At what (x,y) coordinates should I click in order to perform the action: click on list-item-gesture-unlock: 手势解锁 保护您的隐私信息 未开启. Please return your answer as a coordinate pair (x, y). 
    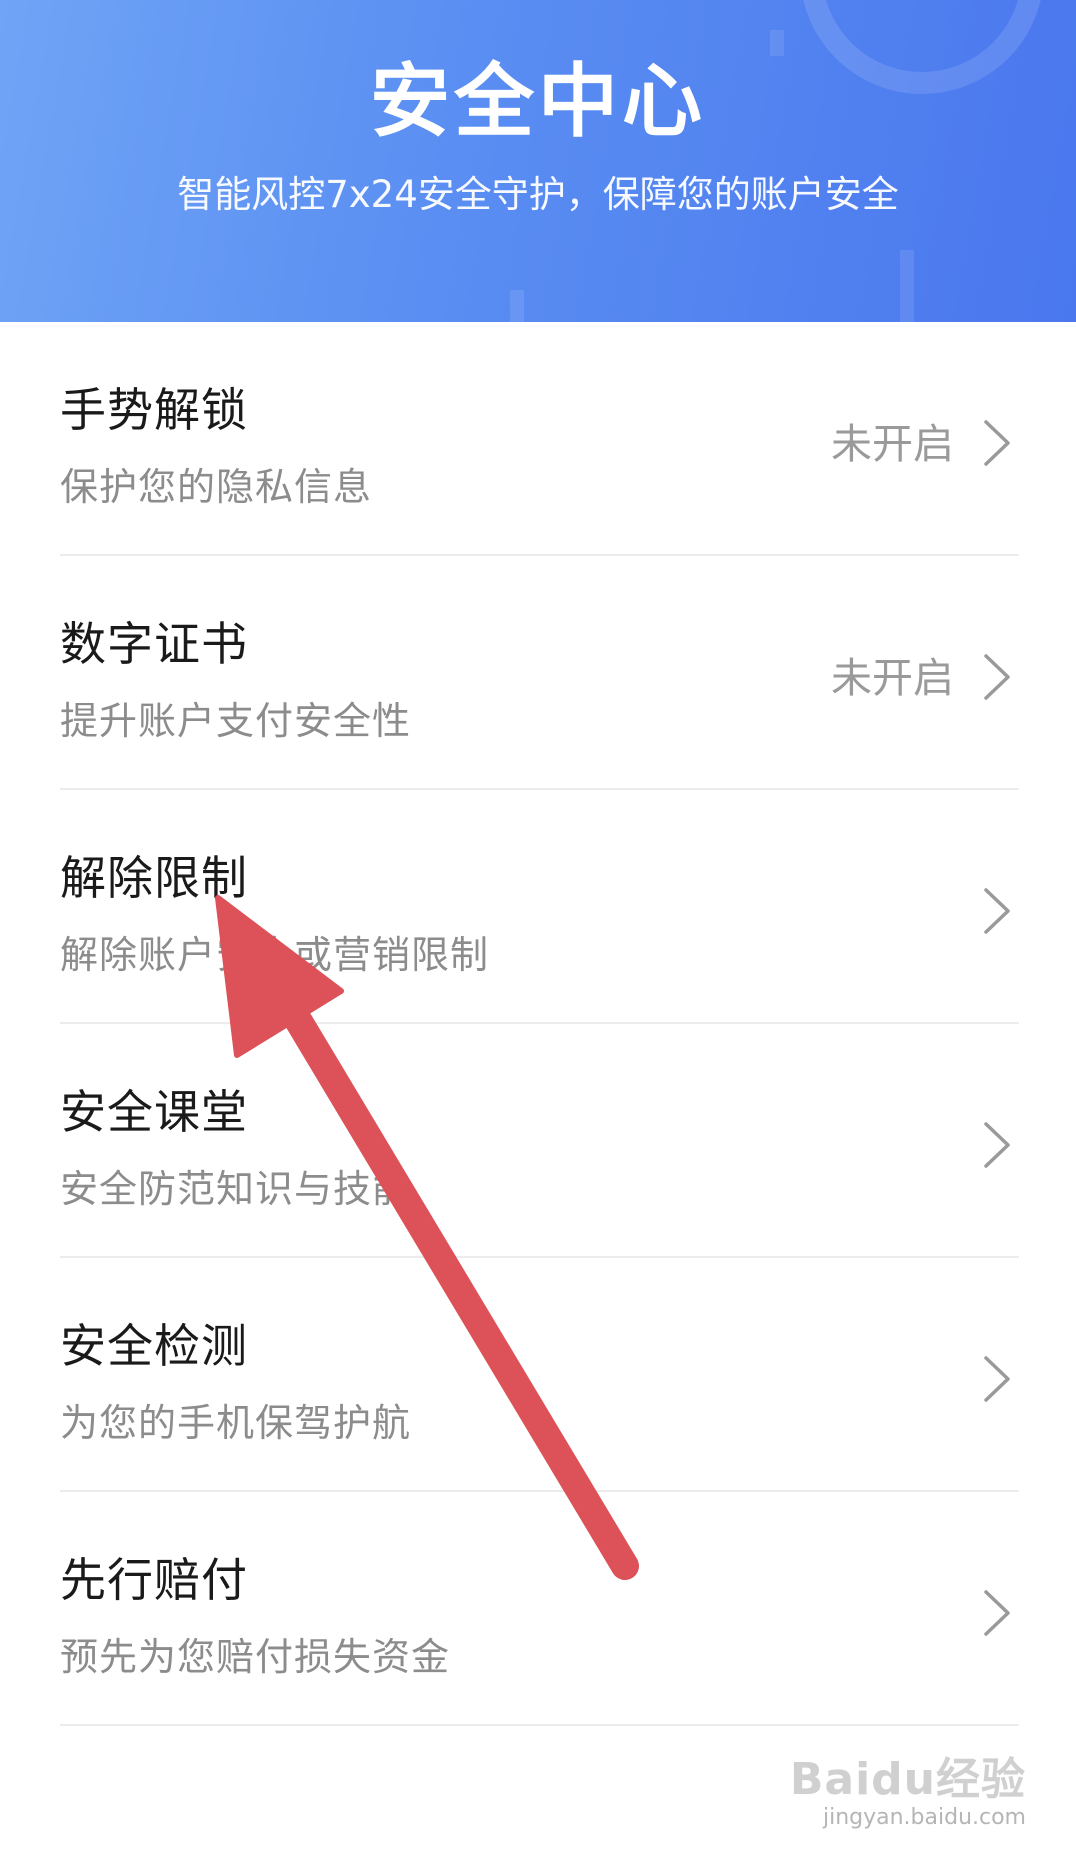
    Looking at the image, I should click on (538, 439).